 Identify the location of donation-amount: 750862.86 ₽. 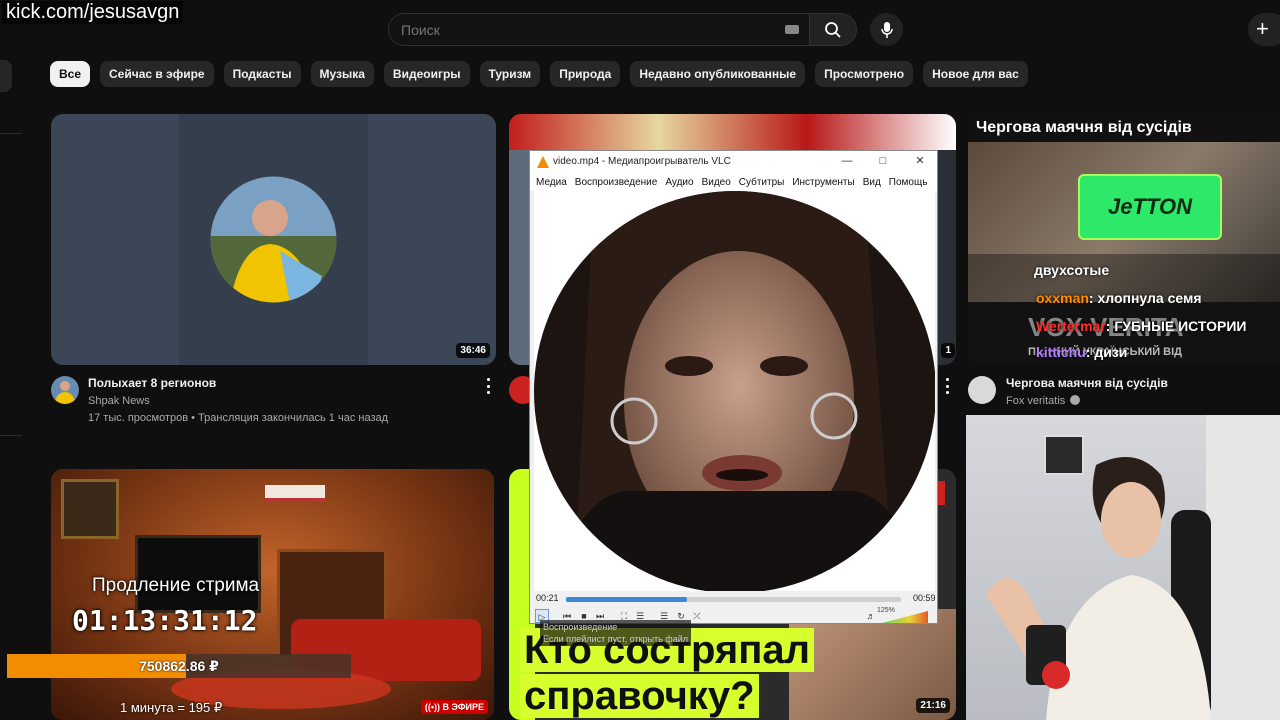
(179, 666).